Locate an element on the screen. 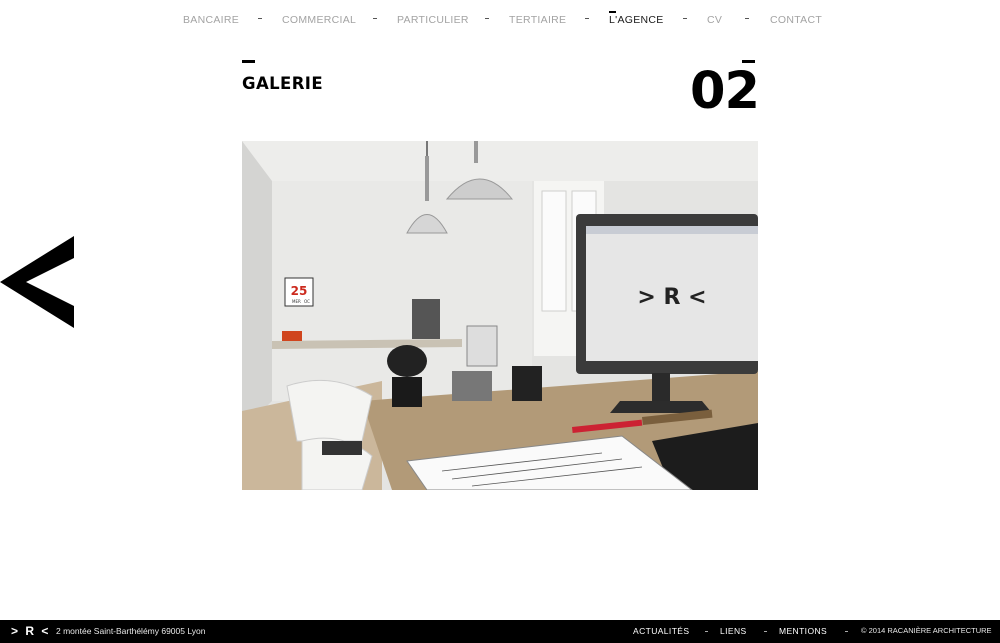 Image resolution: width=1000 pixels, height=643 pixels. svg-text: OC is located at coordinates (307, 301).